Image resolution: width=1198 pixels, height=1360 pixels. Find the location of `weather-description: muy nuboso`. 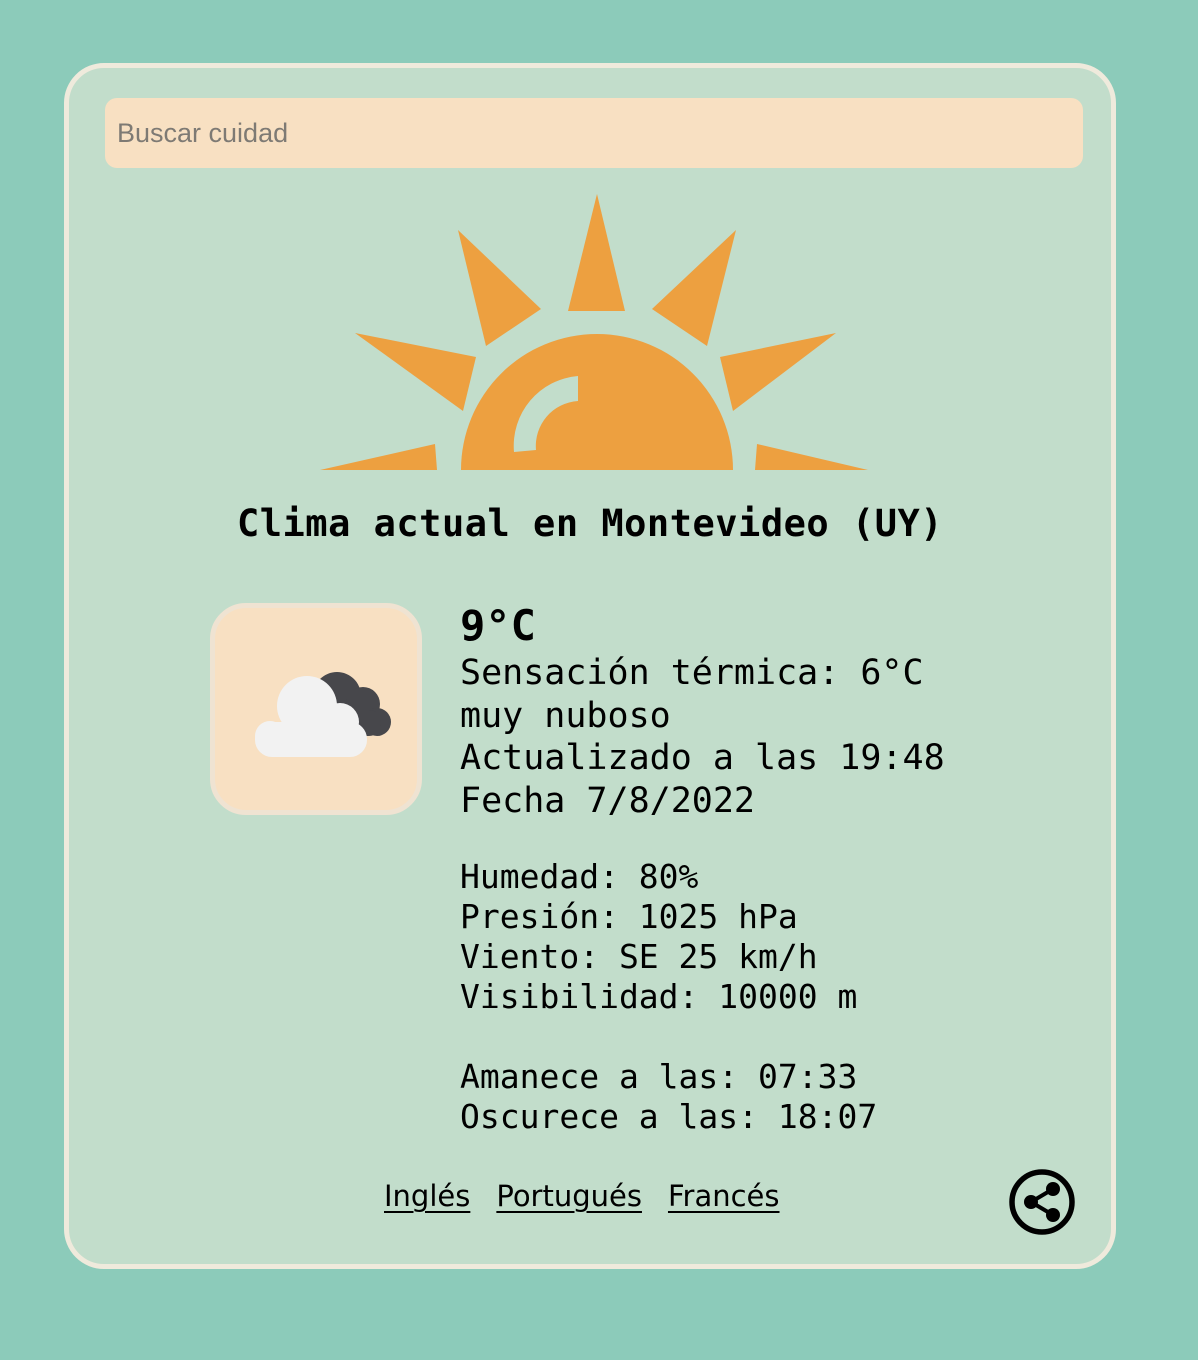

weather-description: muy nuboso is located at coordinates (565, 715).